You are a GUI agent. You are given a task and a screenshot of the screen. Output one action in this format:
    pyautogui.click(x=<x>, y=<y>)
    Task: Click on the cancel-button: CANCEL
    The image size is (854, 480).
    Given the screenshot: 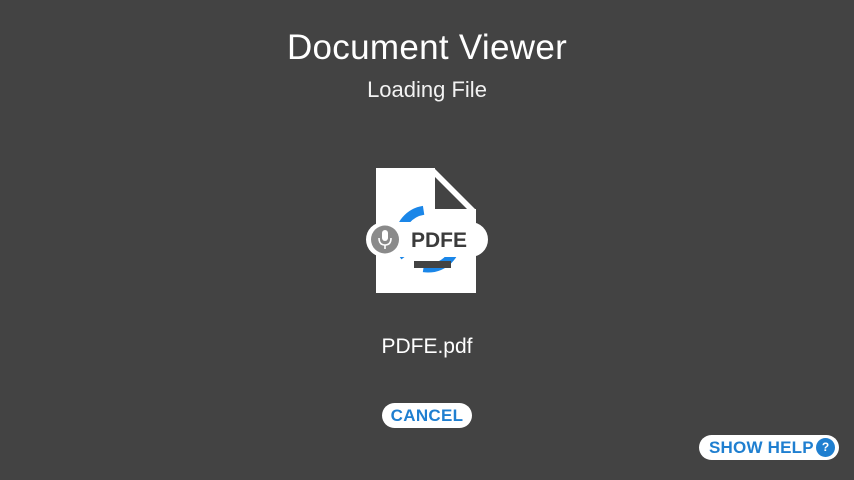 What is the action you would take?
    pyautogui.click(x=427, y=415)
    